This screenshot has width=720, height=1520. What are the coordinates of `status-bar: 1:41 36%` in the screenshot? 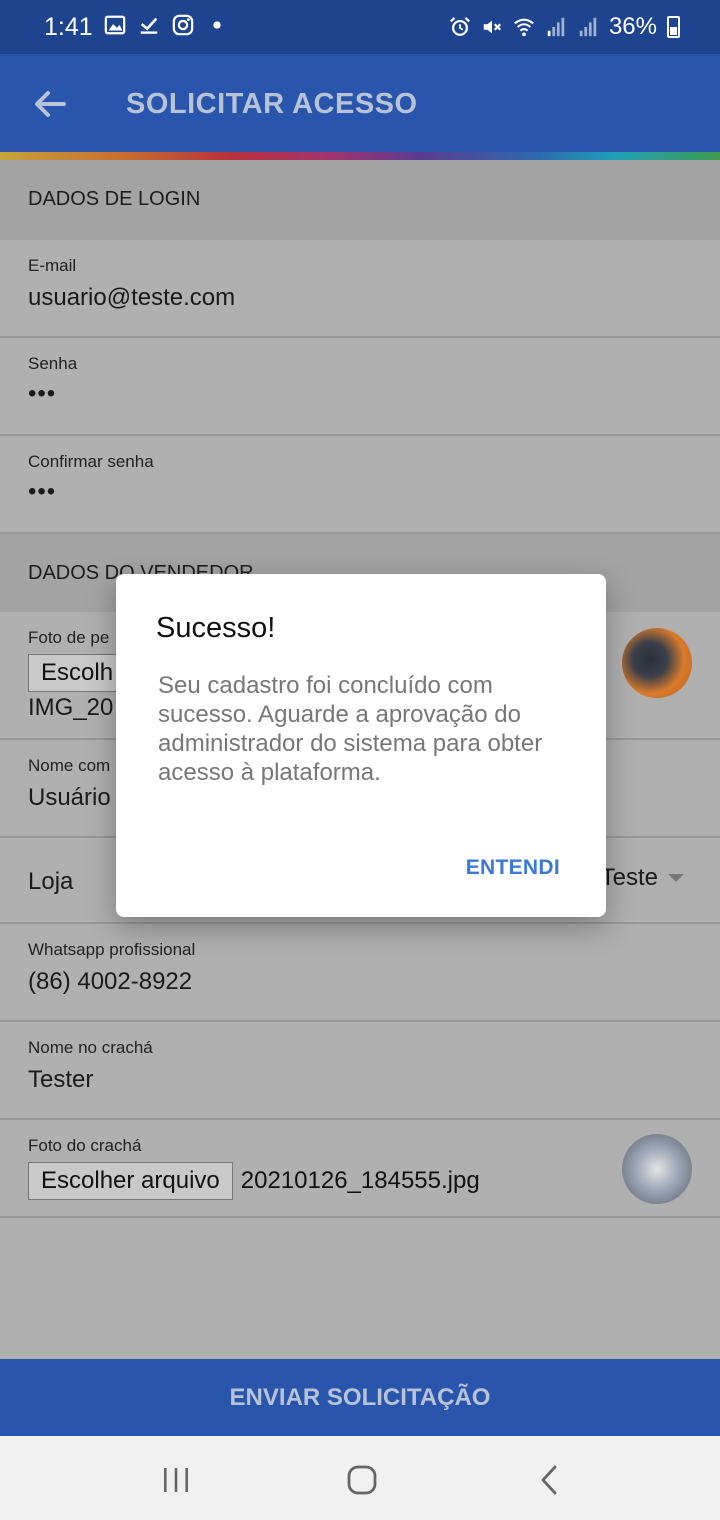 It's located at (360, 27).